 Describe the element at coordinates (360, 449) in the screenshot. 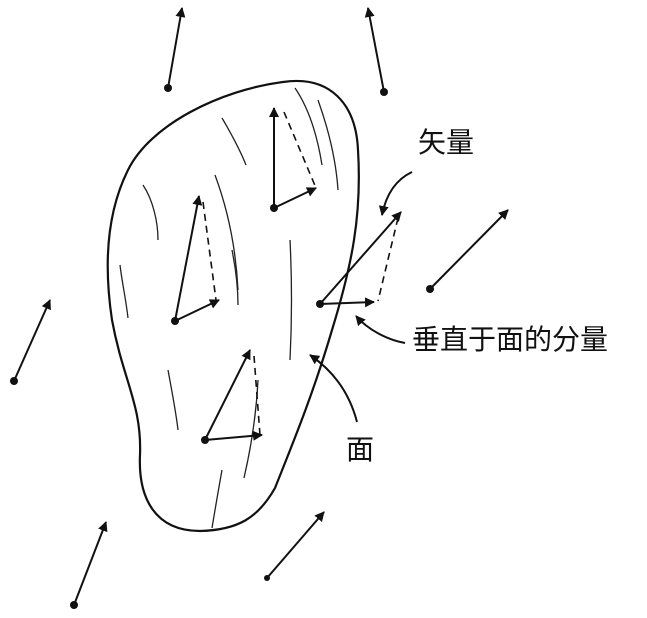

I see `label-surface: 面` at that location.